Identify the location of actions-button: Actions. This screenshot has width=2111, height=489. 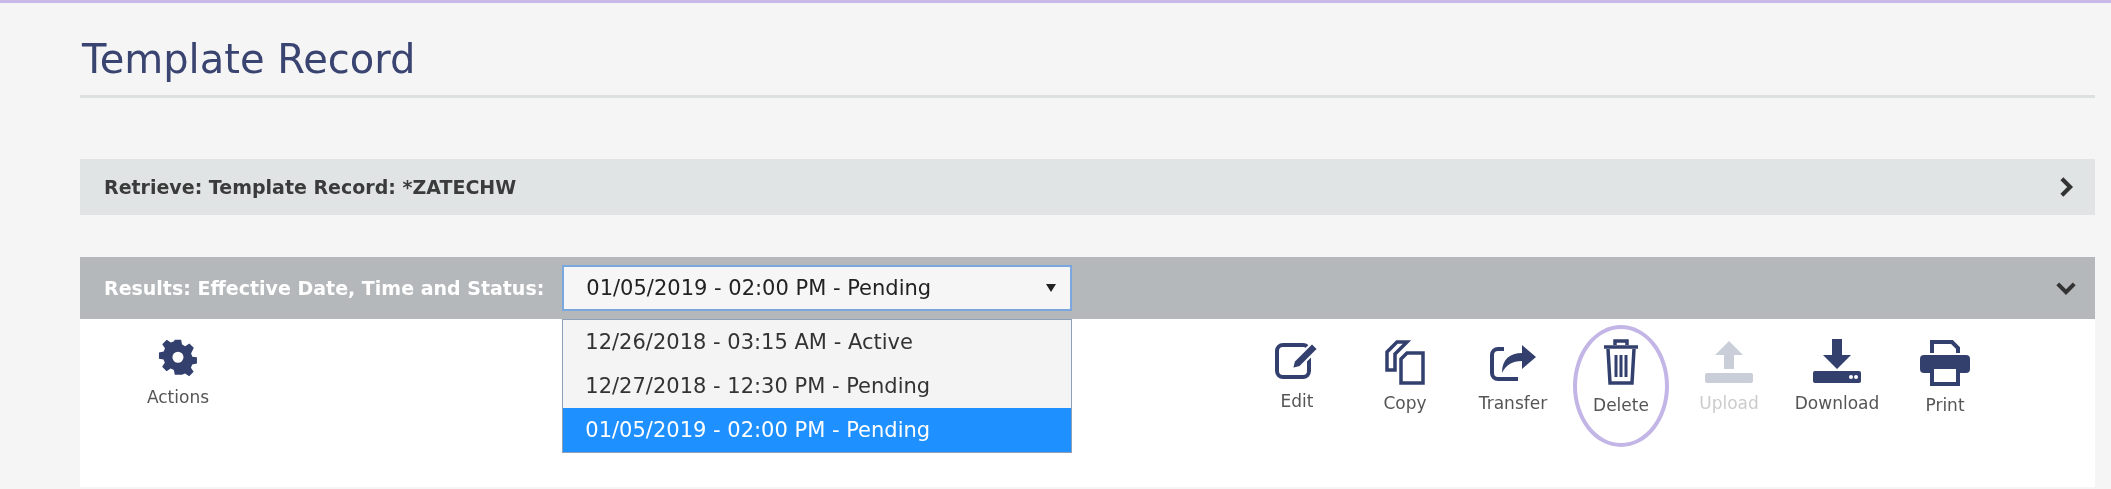
(178, 373).